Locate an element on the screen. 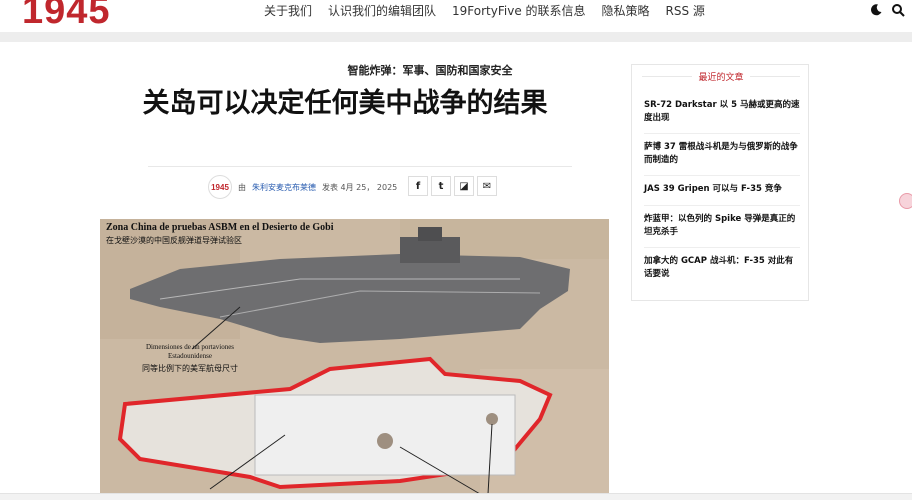 The image size is (912, 500). article-title: 关岛可以决定任何美中战争的结果 is located at coordinates (345, 103).